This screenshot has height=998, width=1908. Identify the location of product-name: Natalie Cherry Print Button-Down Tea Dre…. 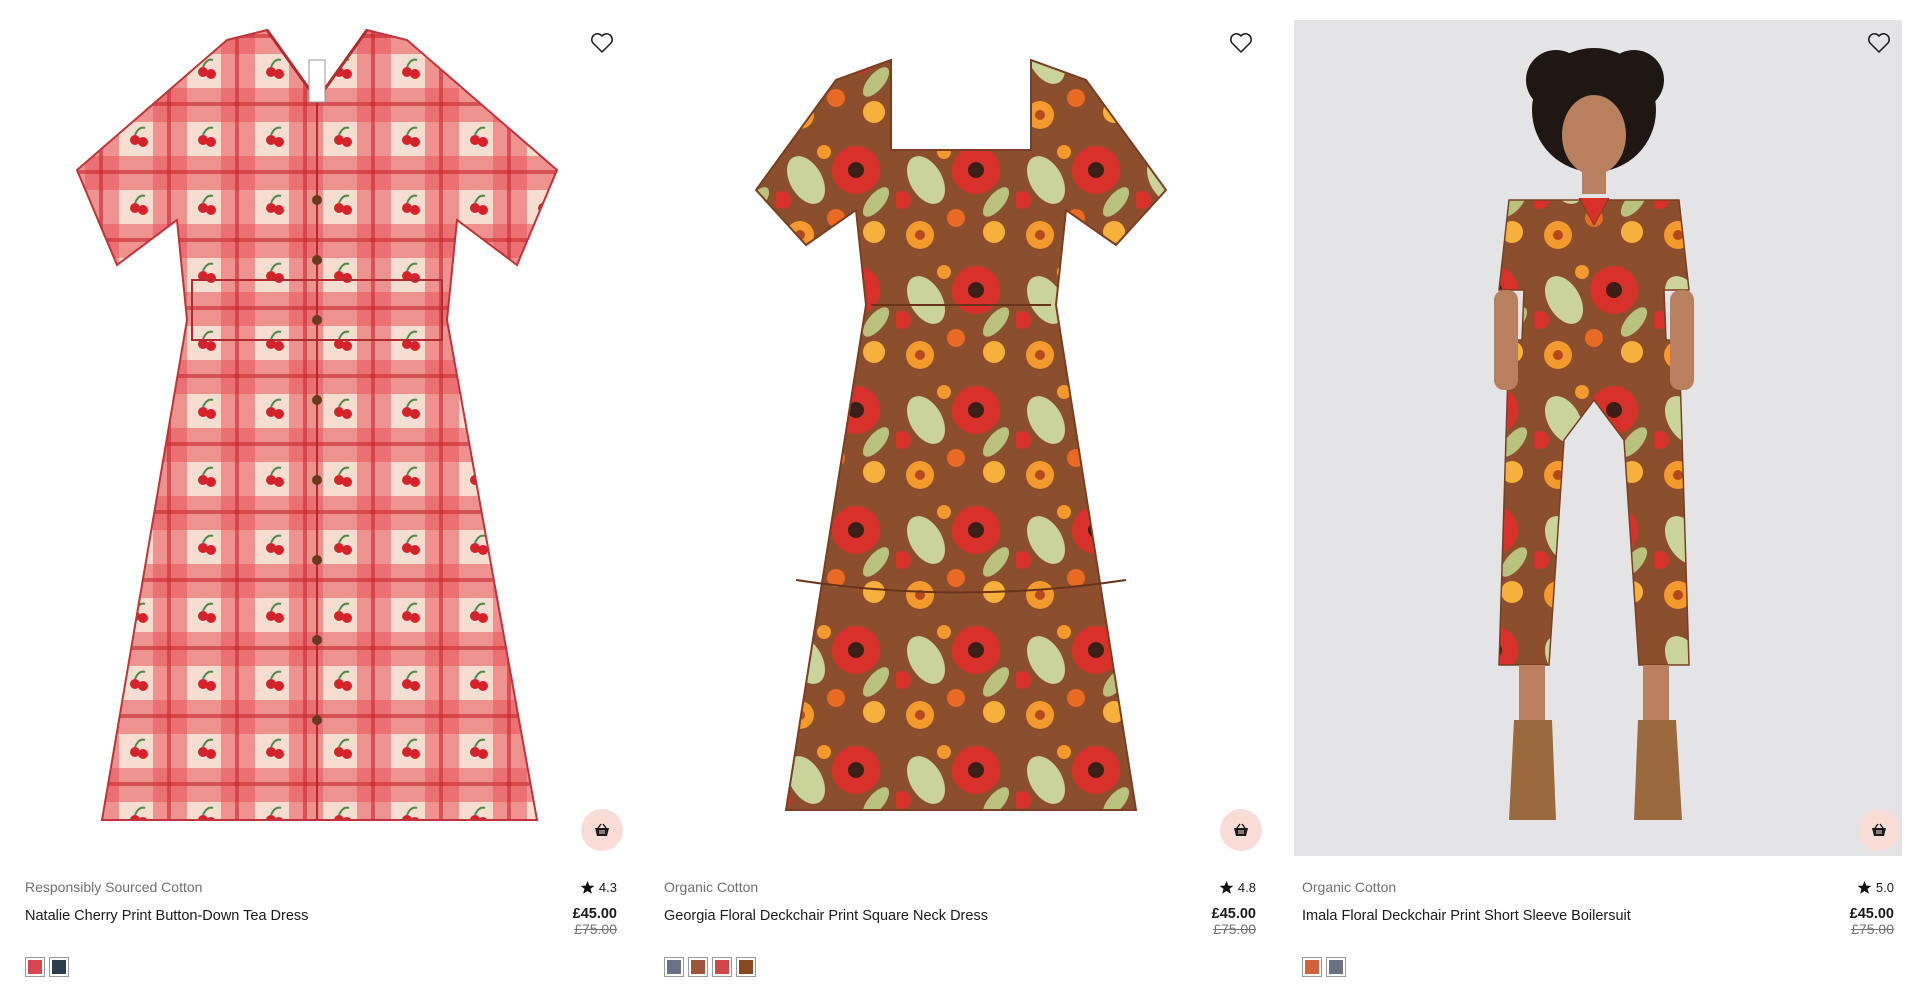
(166, 916).